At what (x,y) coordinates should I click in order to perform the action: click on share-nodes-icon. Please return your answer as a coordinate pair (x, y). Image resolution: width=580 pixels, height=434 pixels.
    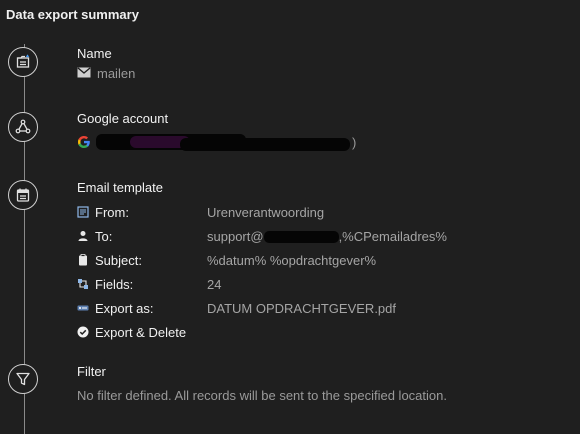
    Looking at the image, I should click on (23, 127).